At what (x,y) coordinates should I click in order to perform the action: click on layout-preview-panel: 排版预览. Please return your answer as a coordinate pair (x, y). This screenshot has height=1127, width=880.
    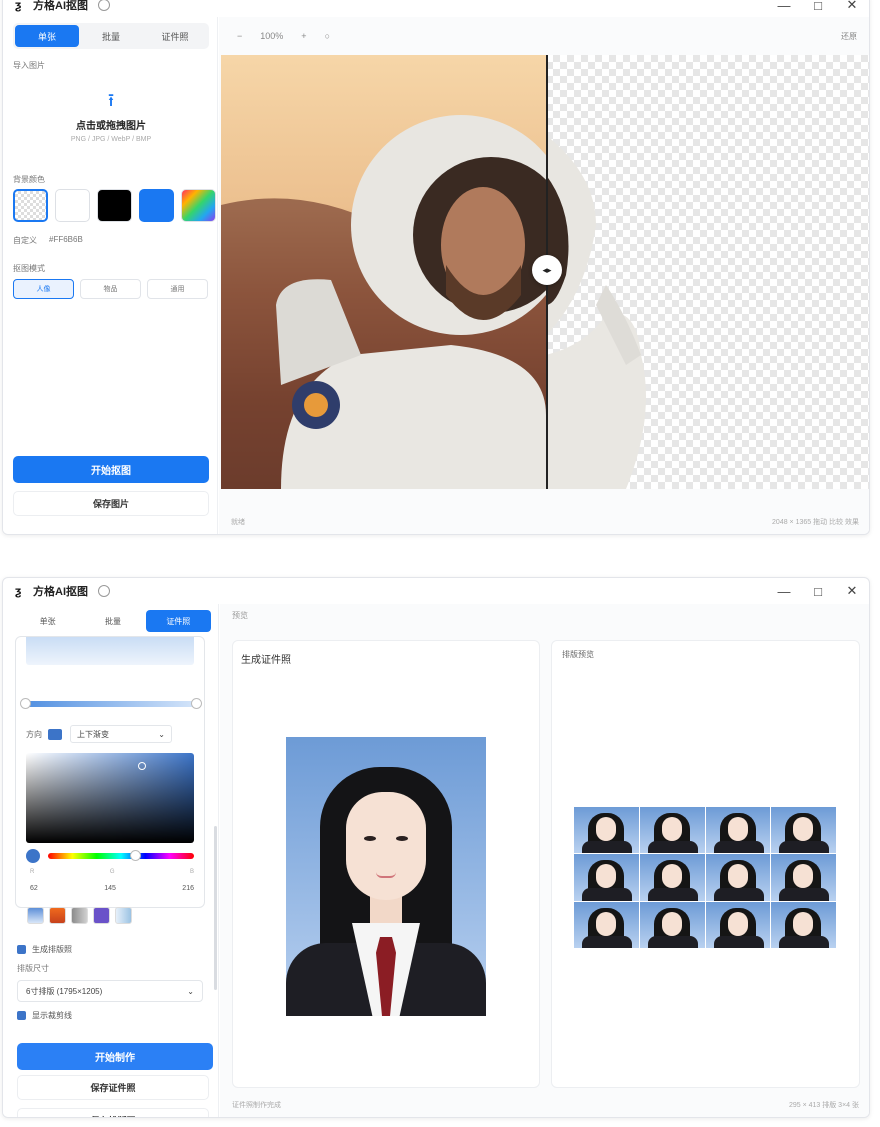
    Looking at the image, I should click on (705, 864).